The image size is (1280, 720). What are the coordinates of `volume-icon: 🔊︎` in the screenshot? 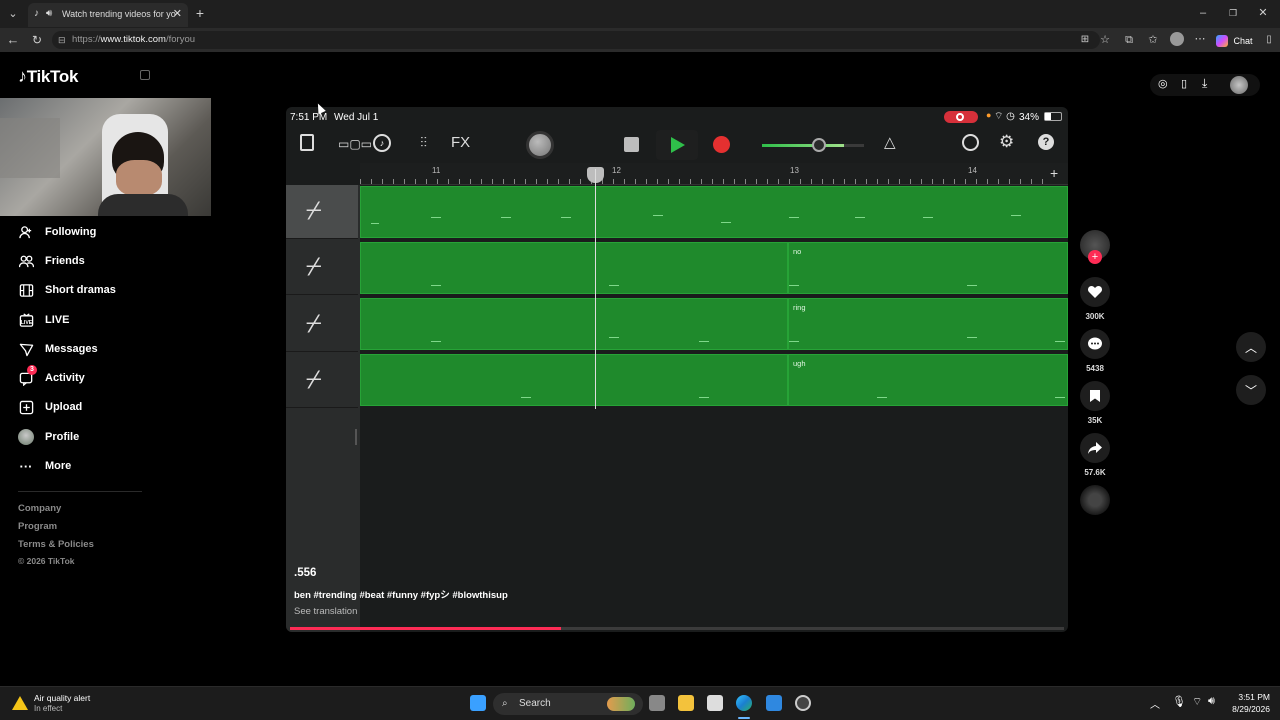 It's located at (1211, 701).